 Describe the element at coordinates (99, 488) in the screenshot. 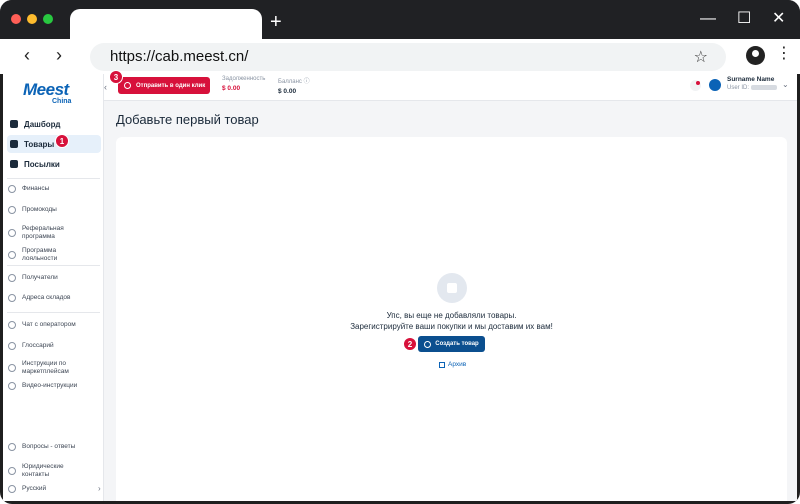

I see `chevron-right-icon: ›` at that location.